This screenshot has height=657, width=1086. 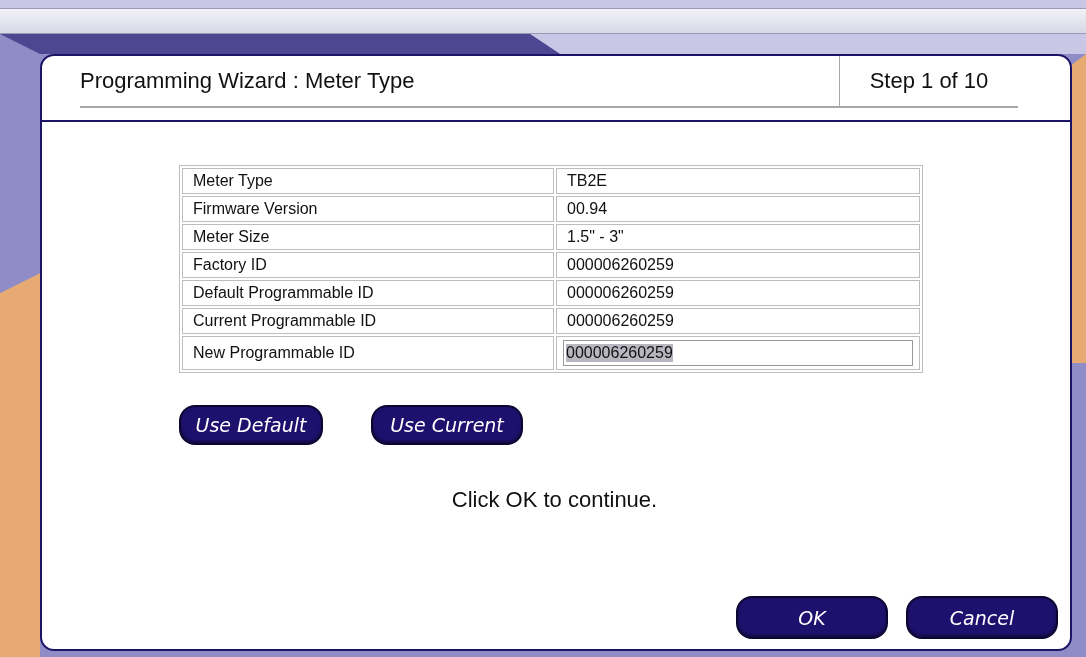 I want to click on window-title: Programming Wizard : Meter Type, so click(x=248, y=81).